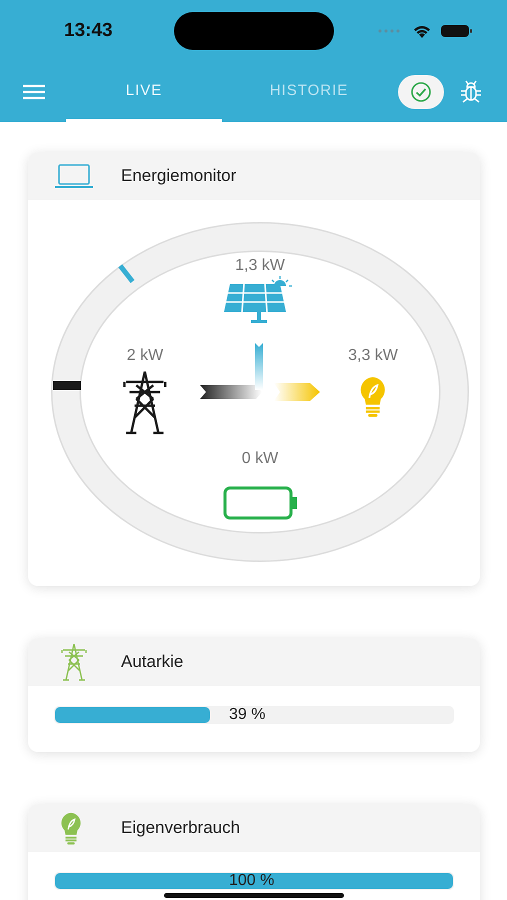 The height and width of the screenshot is (900, 507). Describe the element at coordinates (180, 828) in the screenshot. I see `card-title: Eigenverbrauch` at that location.